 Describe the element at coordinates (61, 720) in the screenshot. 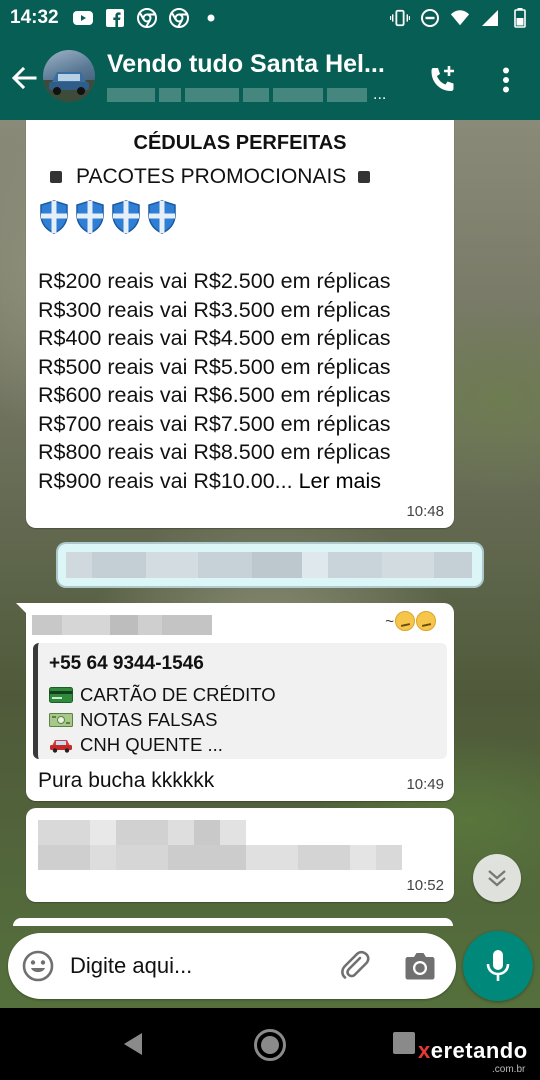

I see `banknote-icon` at that location.